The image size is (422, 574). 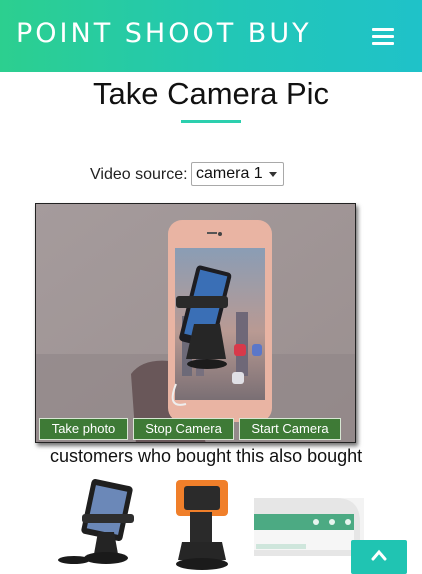 I want to click on phone-car-mount-black-icon, so click(x=96, y=521).